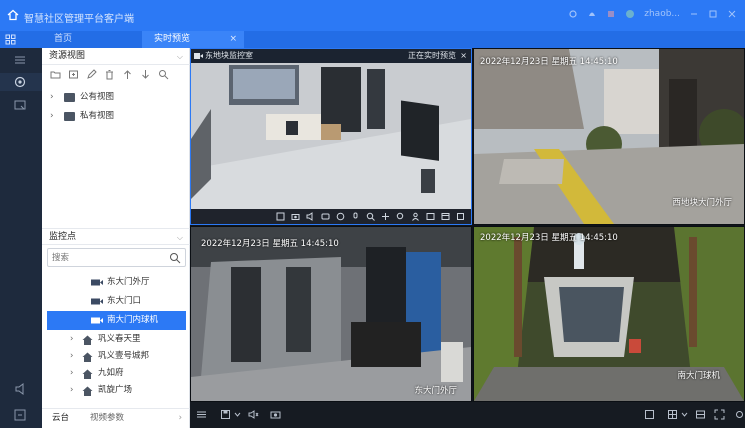  What do you see at coordinates (630, 14) in the screenshot?
I see `avatar` at bounding box center [630, 14].